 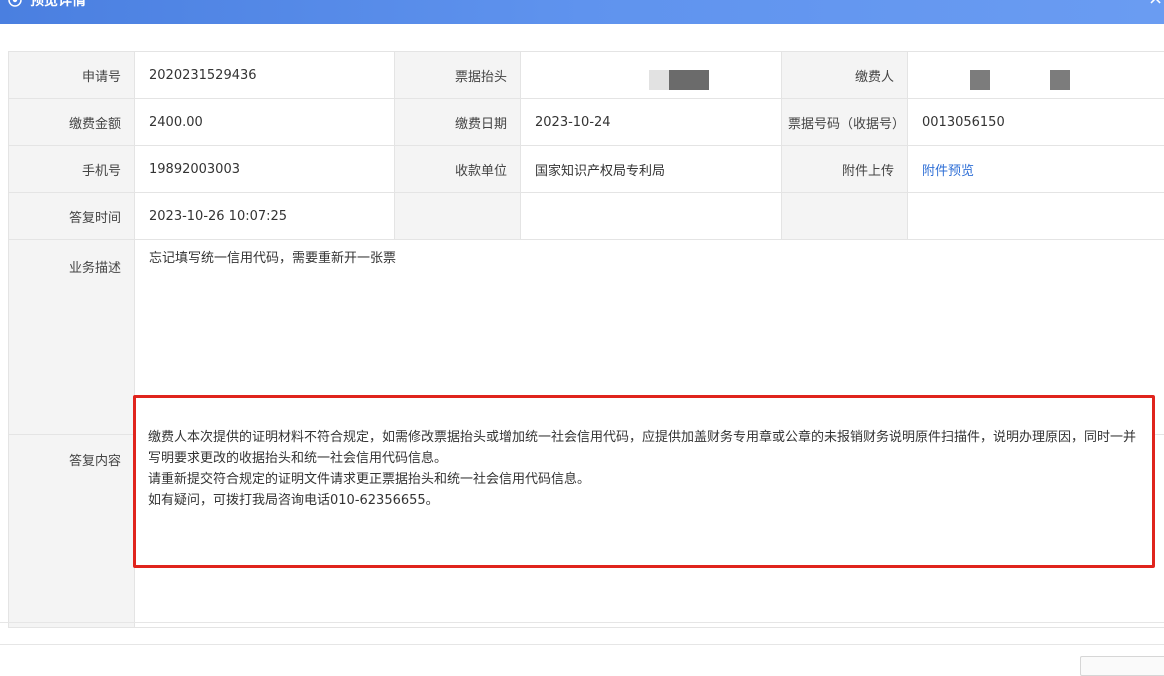 What do you see at coordinates (845, 75) in the screenshot?
I see `label-payer: 缴费人` at bounding box center [845, 75].